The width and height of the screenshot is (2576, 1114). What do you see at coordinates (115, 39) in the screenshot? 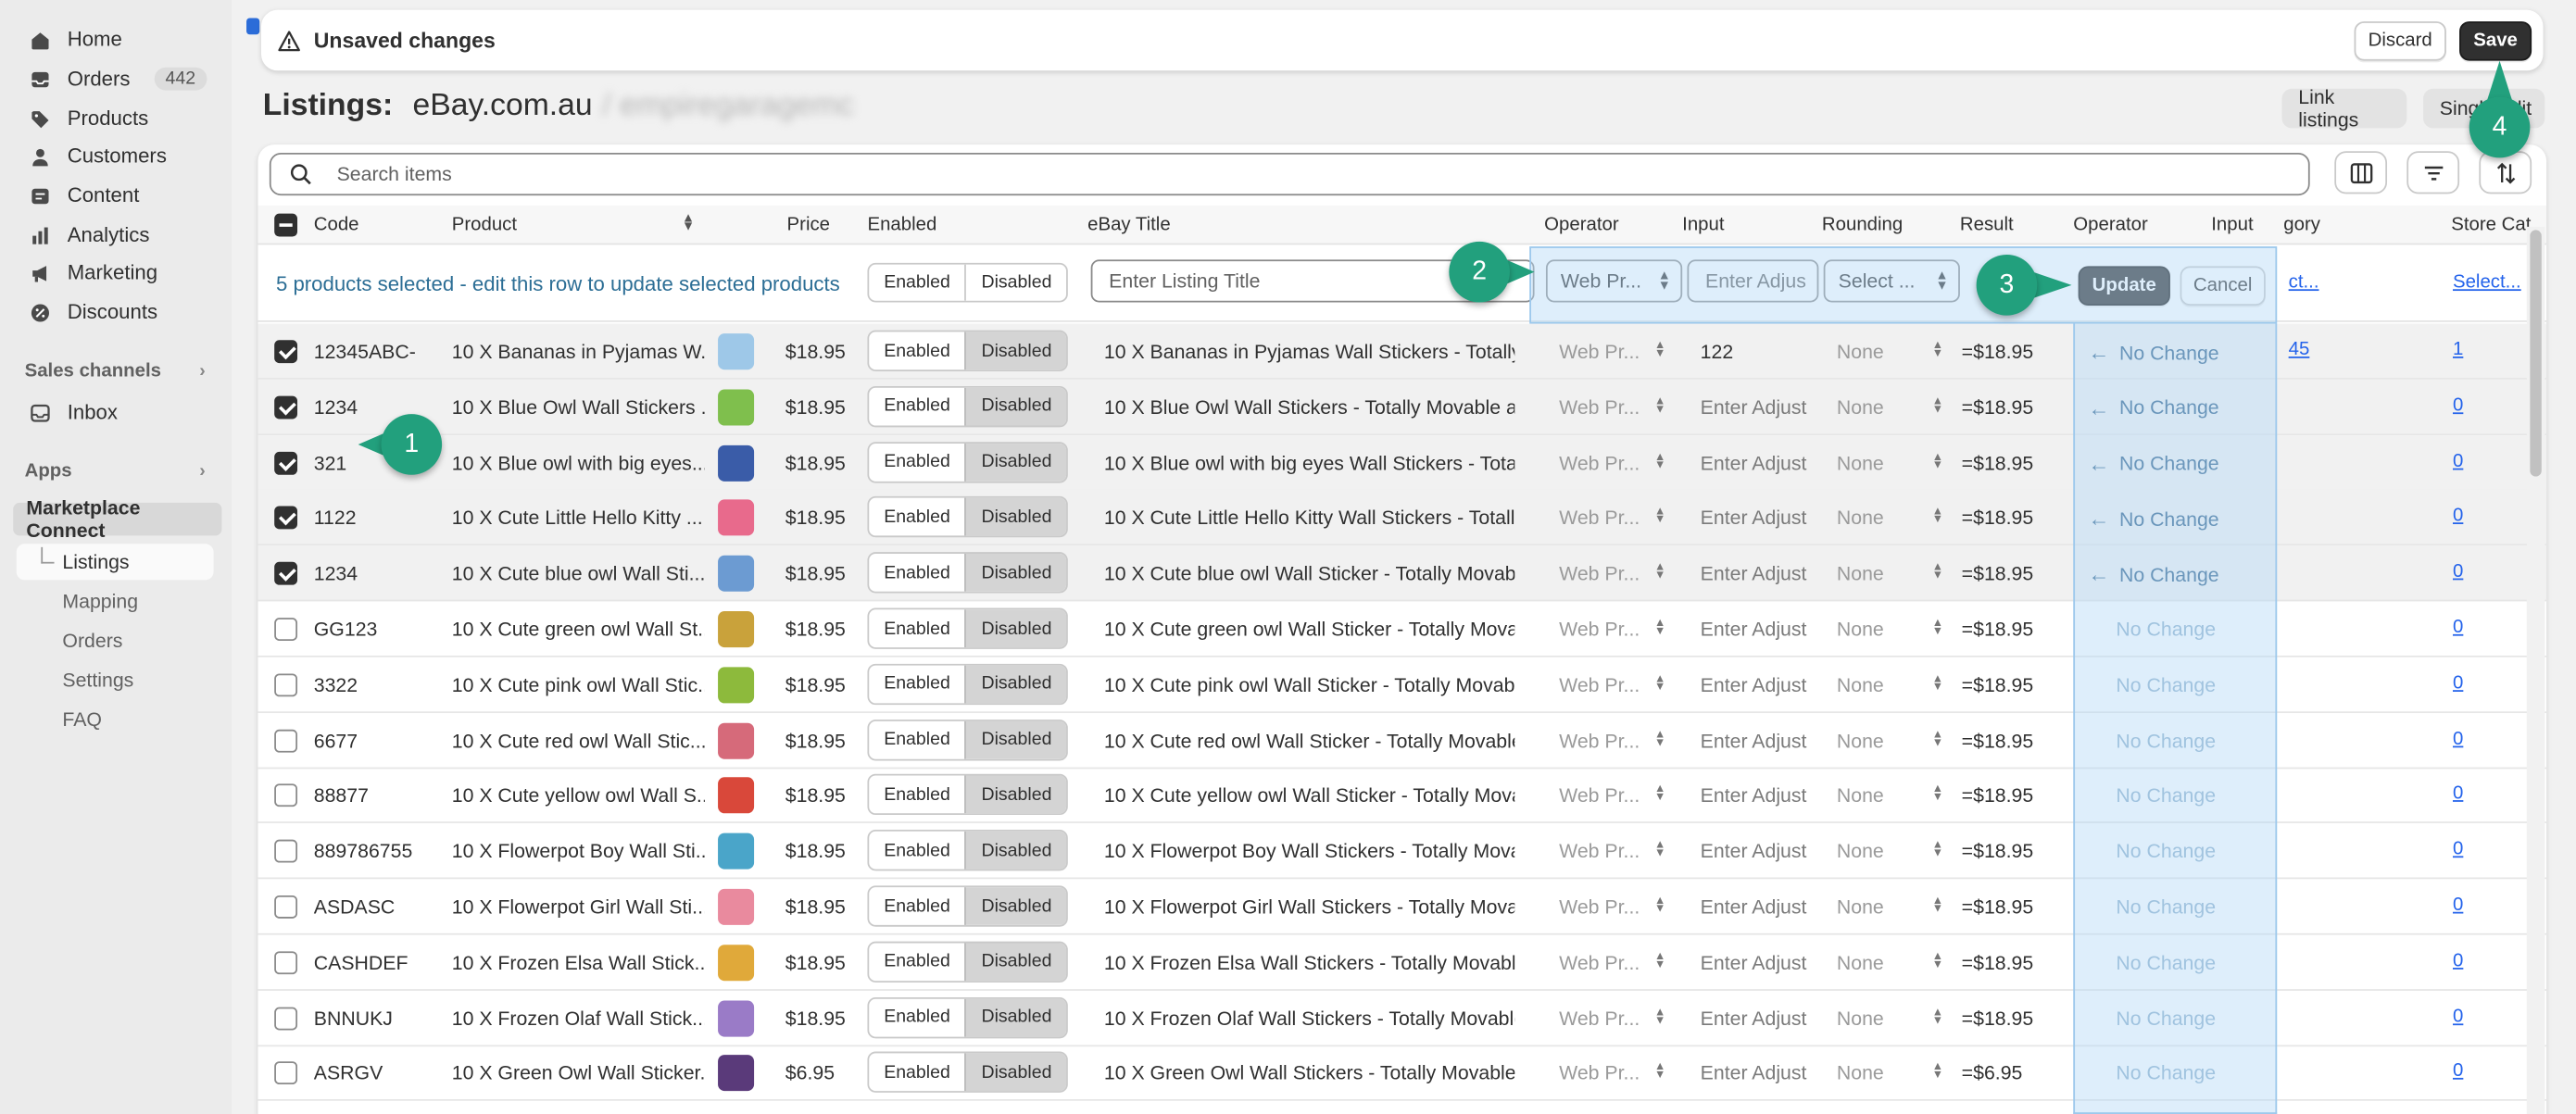
I see `sidebar-item-home: Home` at bounding box center [115, 39].